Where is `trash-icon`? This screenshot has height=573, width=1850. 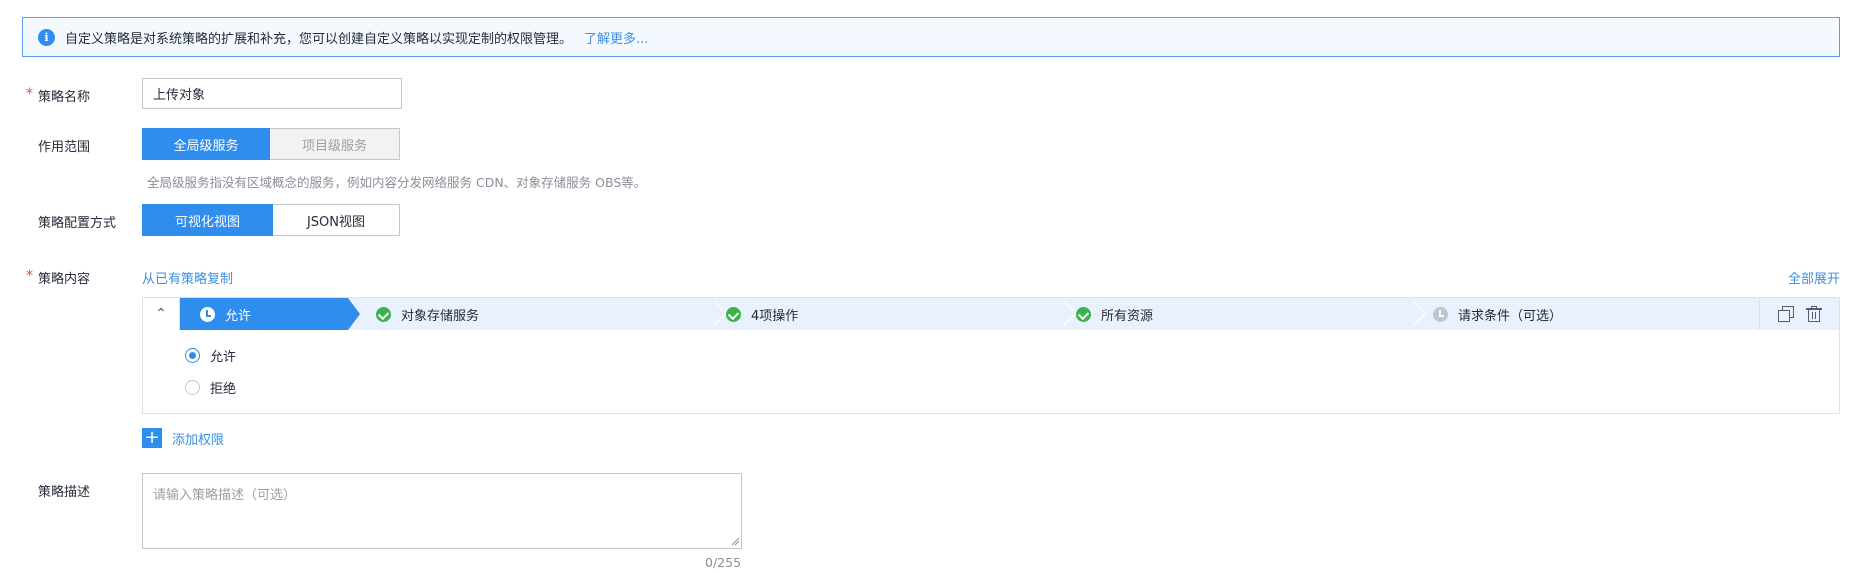 trash-icon is located at coordinates (1813, 314).